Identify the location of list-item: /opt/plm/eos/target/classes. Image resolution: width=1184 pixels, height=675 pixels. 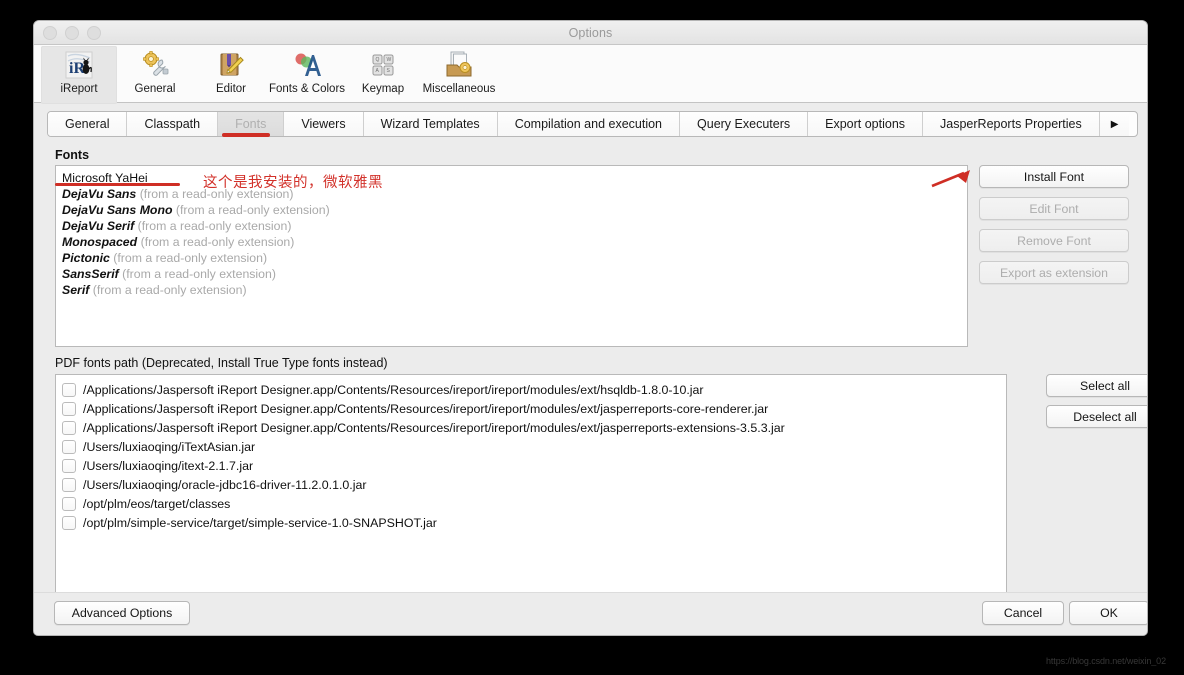
(531, 503).